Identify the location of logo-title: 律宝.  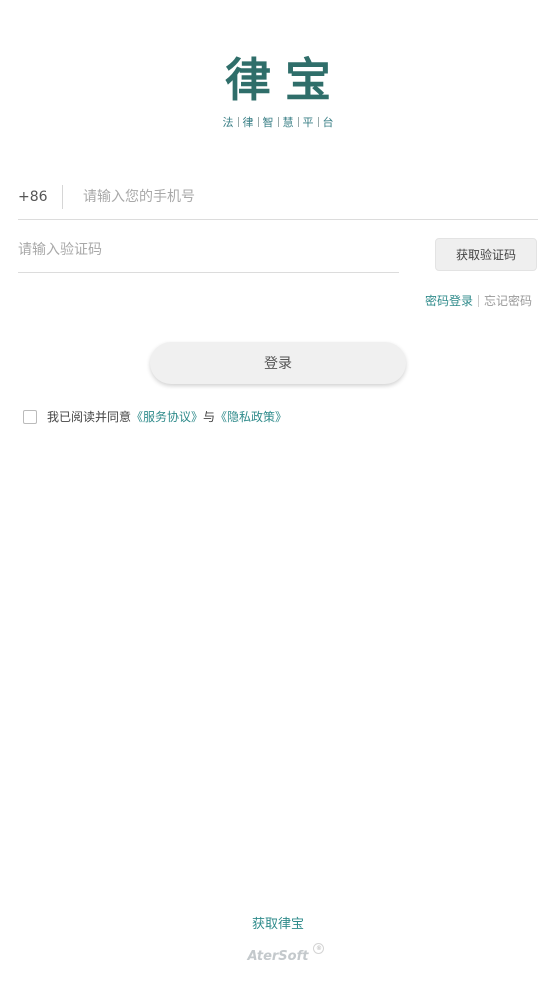
(285, 80).